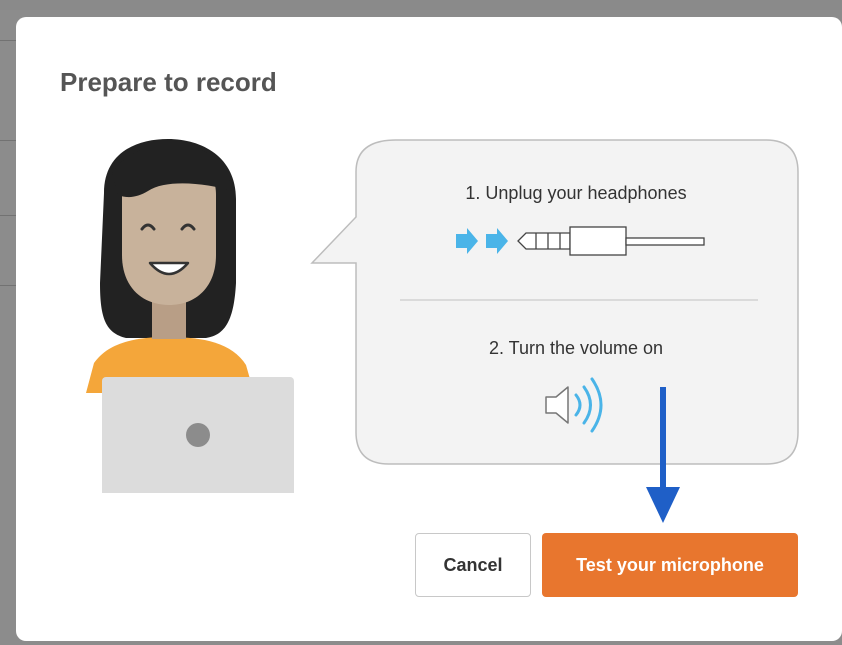 The width and height of the screenshot is (842, 645). I want to click on person-with-laptop-illustration, so click(190, 316).